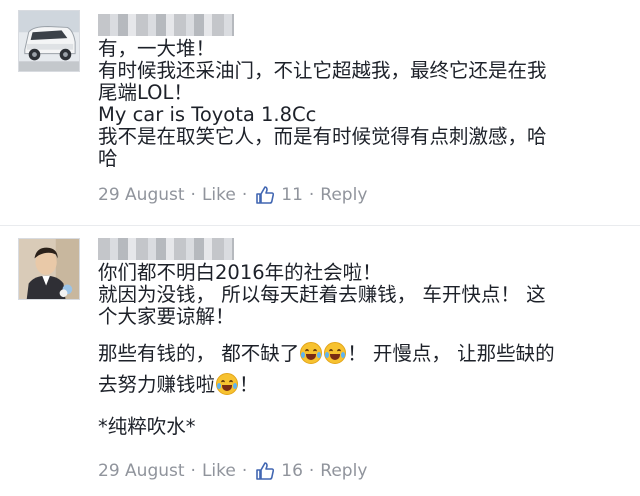 The width and height of the screenshot is (640, 496). What do you see at coordinates (292, 471) in the screenshot?
I see `like-count: 16` at bounding box center [292, 471].